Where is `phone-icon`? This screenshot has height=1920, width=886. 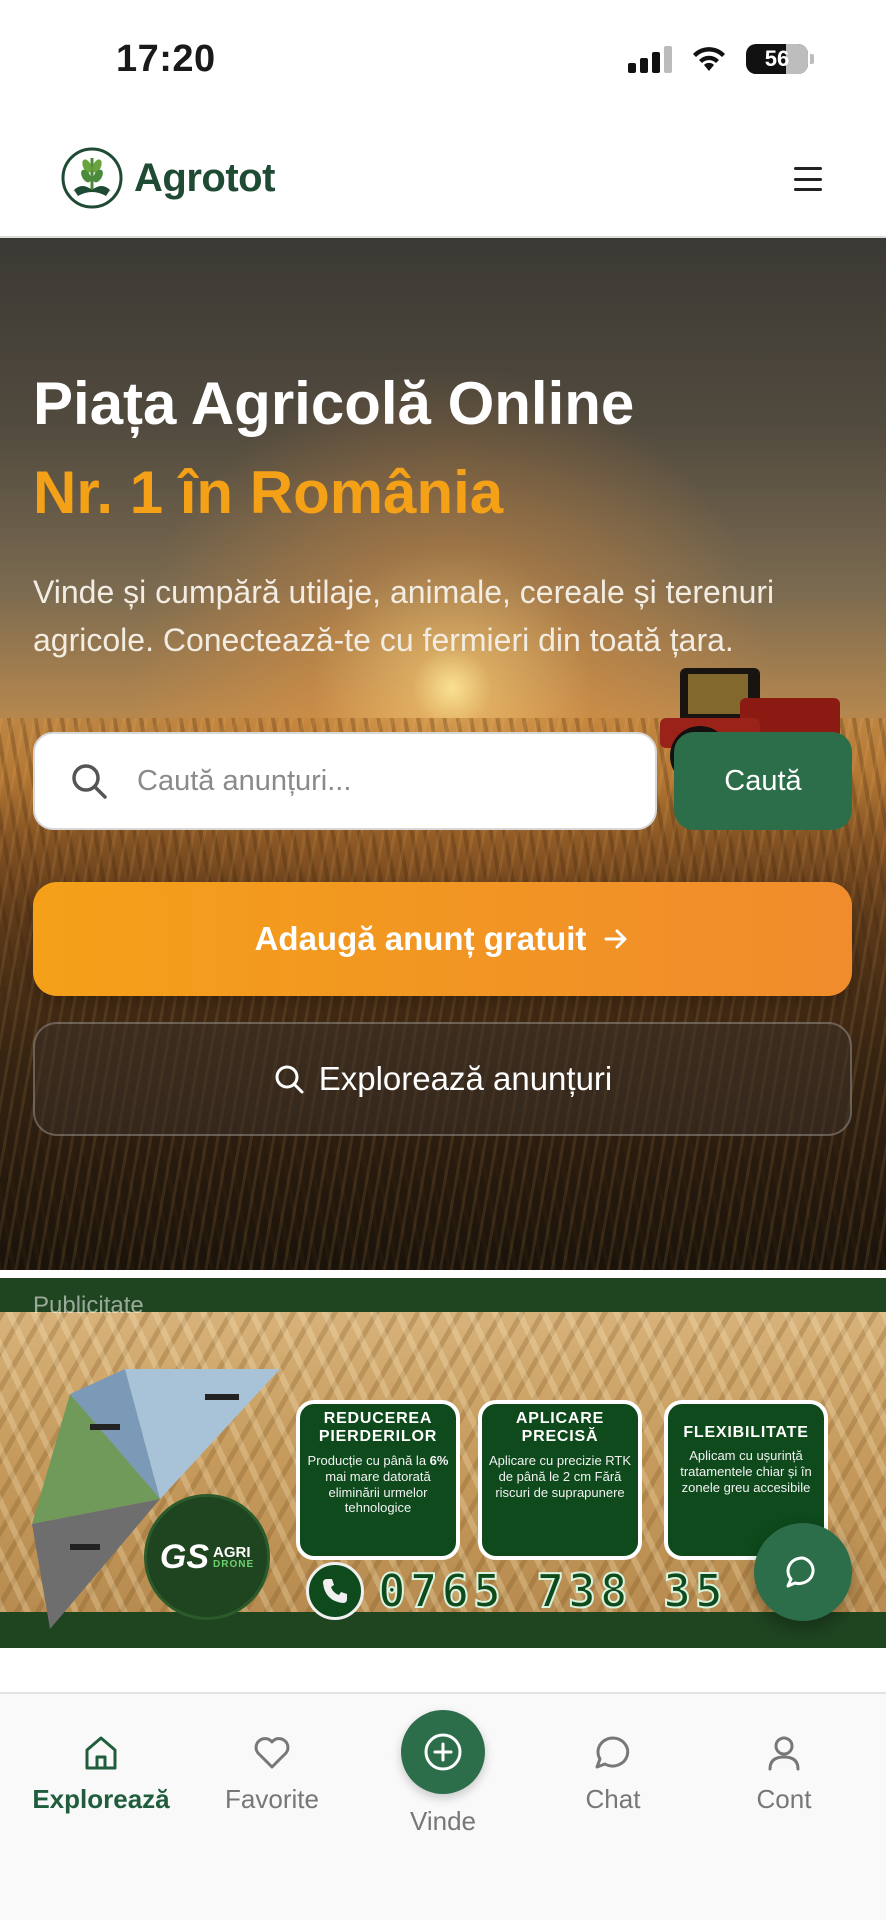
phone-icon is located at coordinates (335, 1591).